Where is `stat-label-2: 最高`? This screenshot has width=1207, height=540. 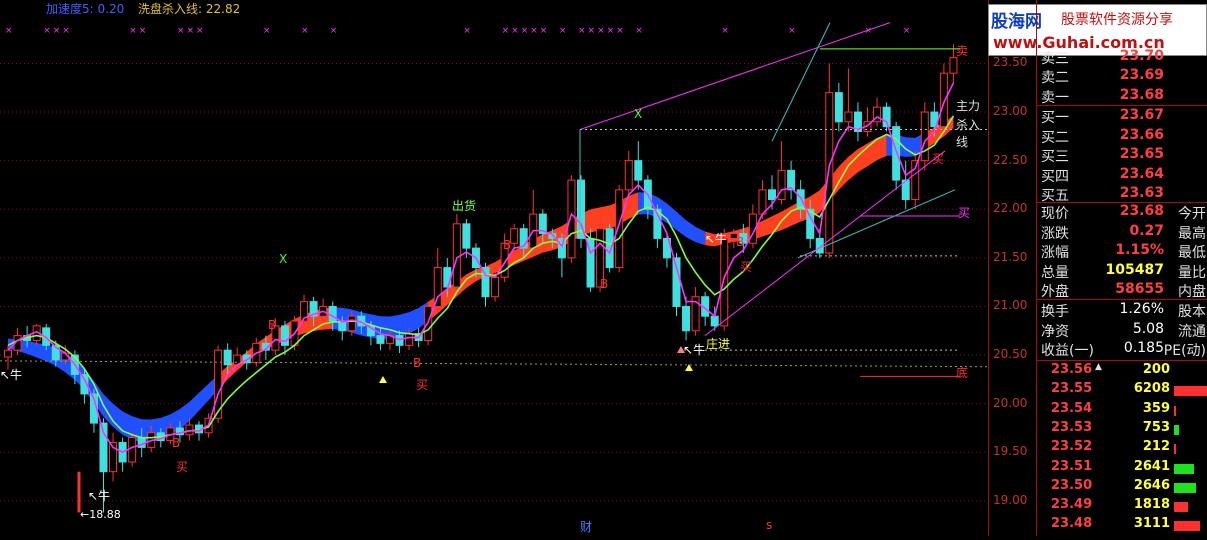
stat-label-2: 最高 is located at coordinates (1192, 233).